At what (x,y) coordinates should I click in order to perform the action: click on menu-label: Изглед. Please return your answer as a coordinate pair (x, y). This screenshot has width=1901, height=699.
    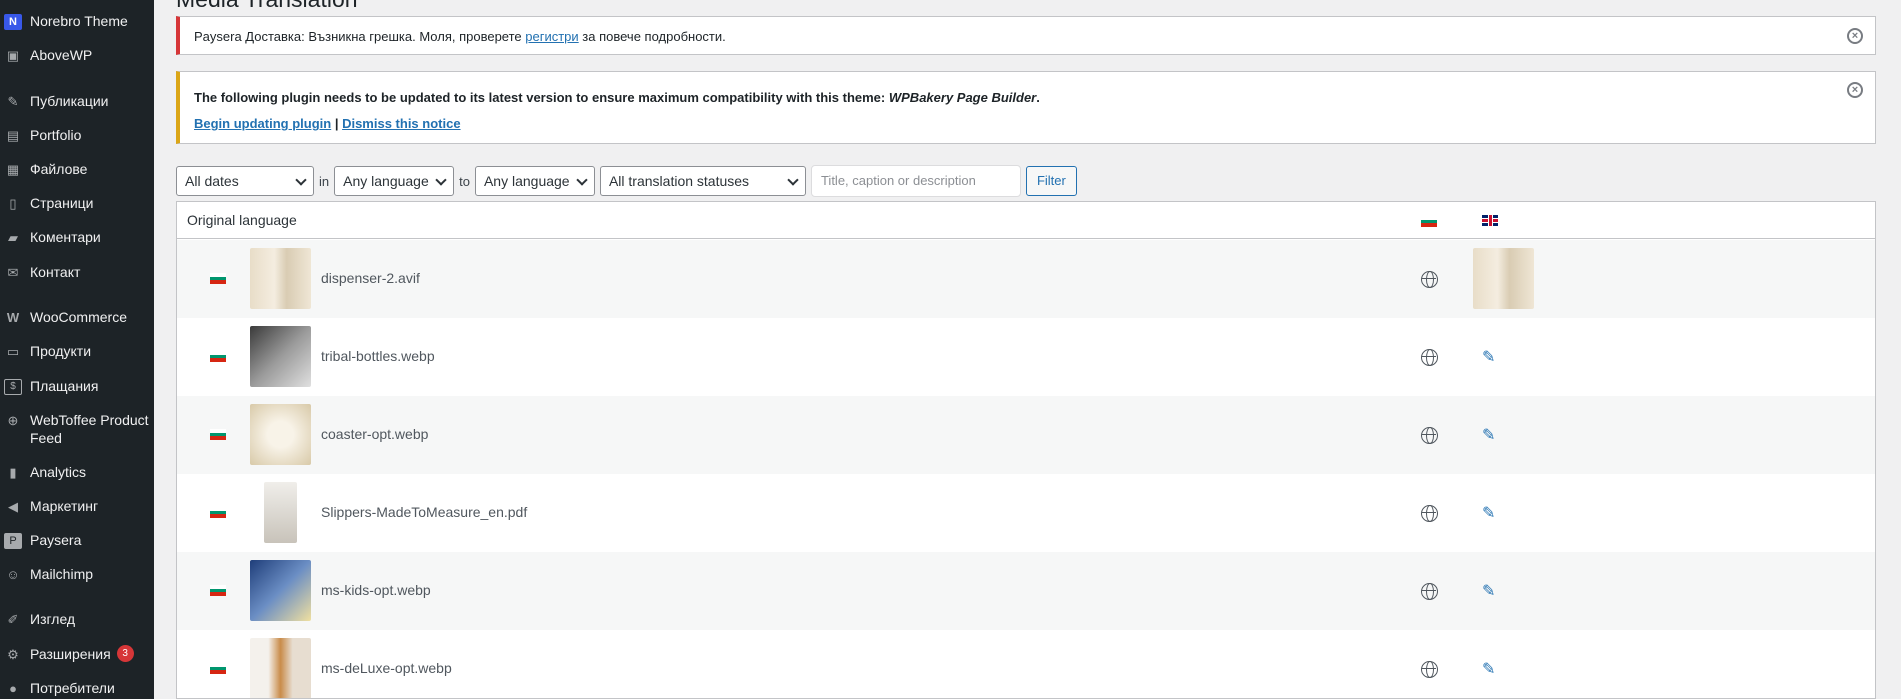
    Looking at the image, I should click on (53, 619).